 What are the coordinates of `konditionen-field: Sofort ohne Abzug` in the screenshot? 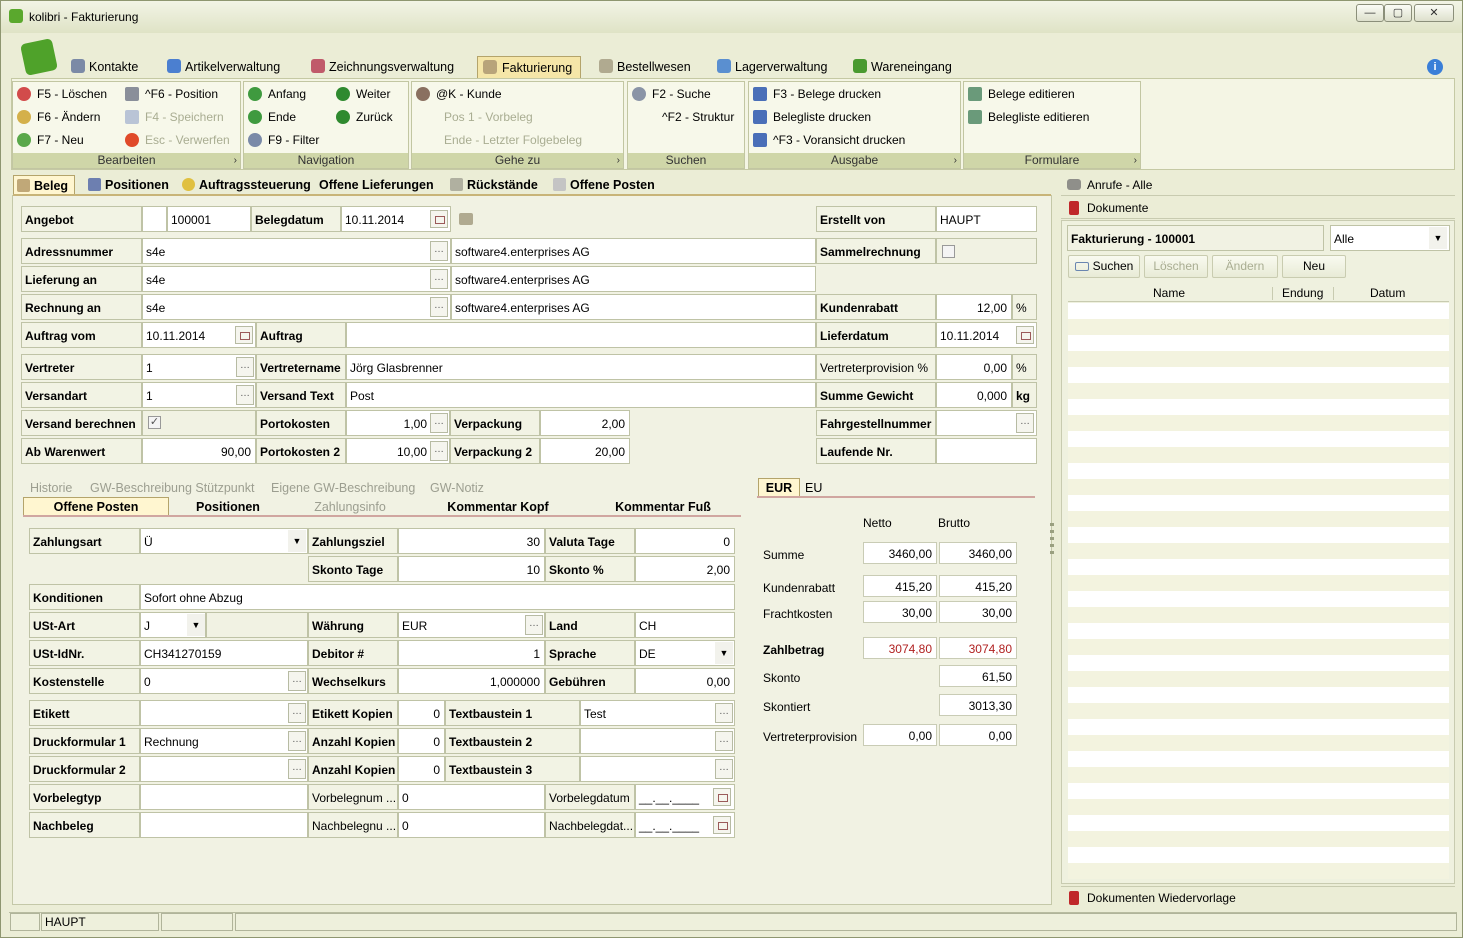 It's located at (437, 597).